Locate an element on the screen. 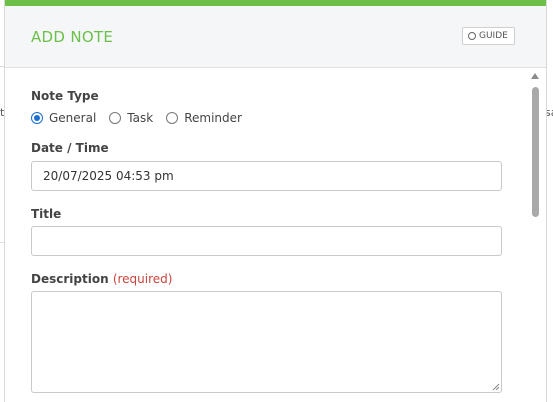 Image resolution: width=553 pixels, height=402 pixels. radio-general-label: General is located at coordinates (73, 118).